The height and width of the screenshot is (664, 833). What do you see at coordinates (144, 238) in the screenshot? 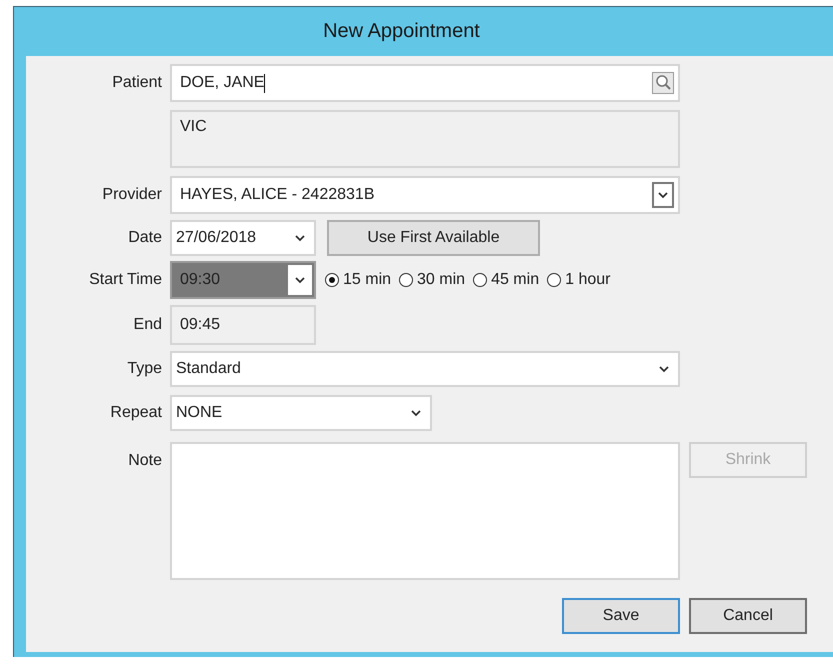
I see `field-label: Date` at bounding box center [144, 238].